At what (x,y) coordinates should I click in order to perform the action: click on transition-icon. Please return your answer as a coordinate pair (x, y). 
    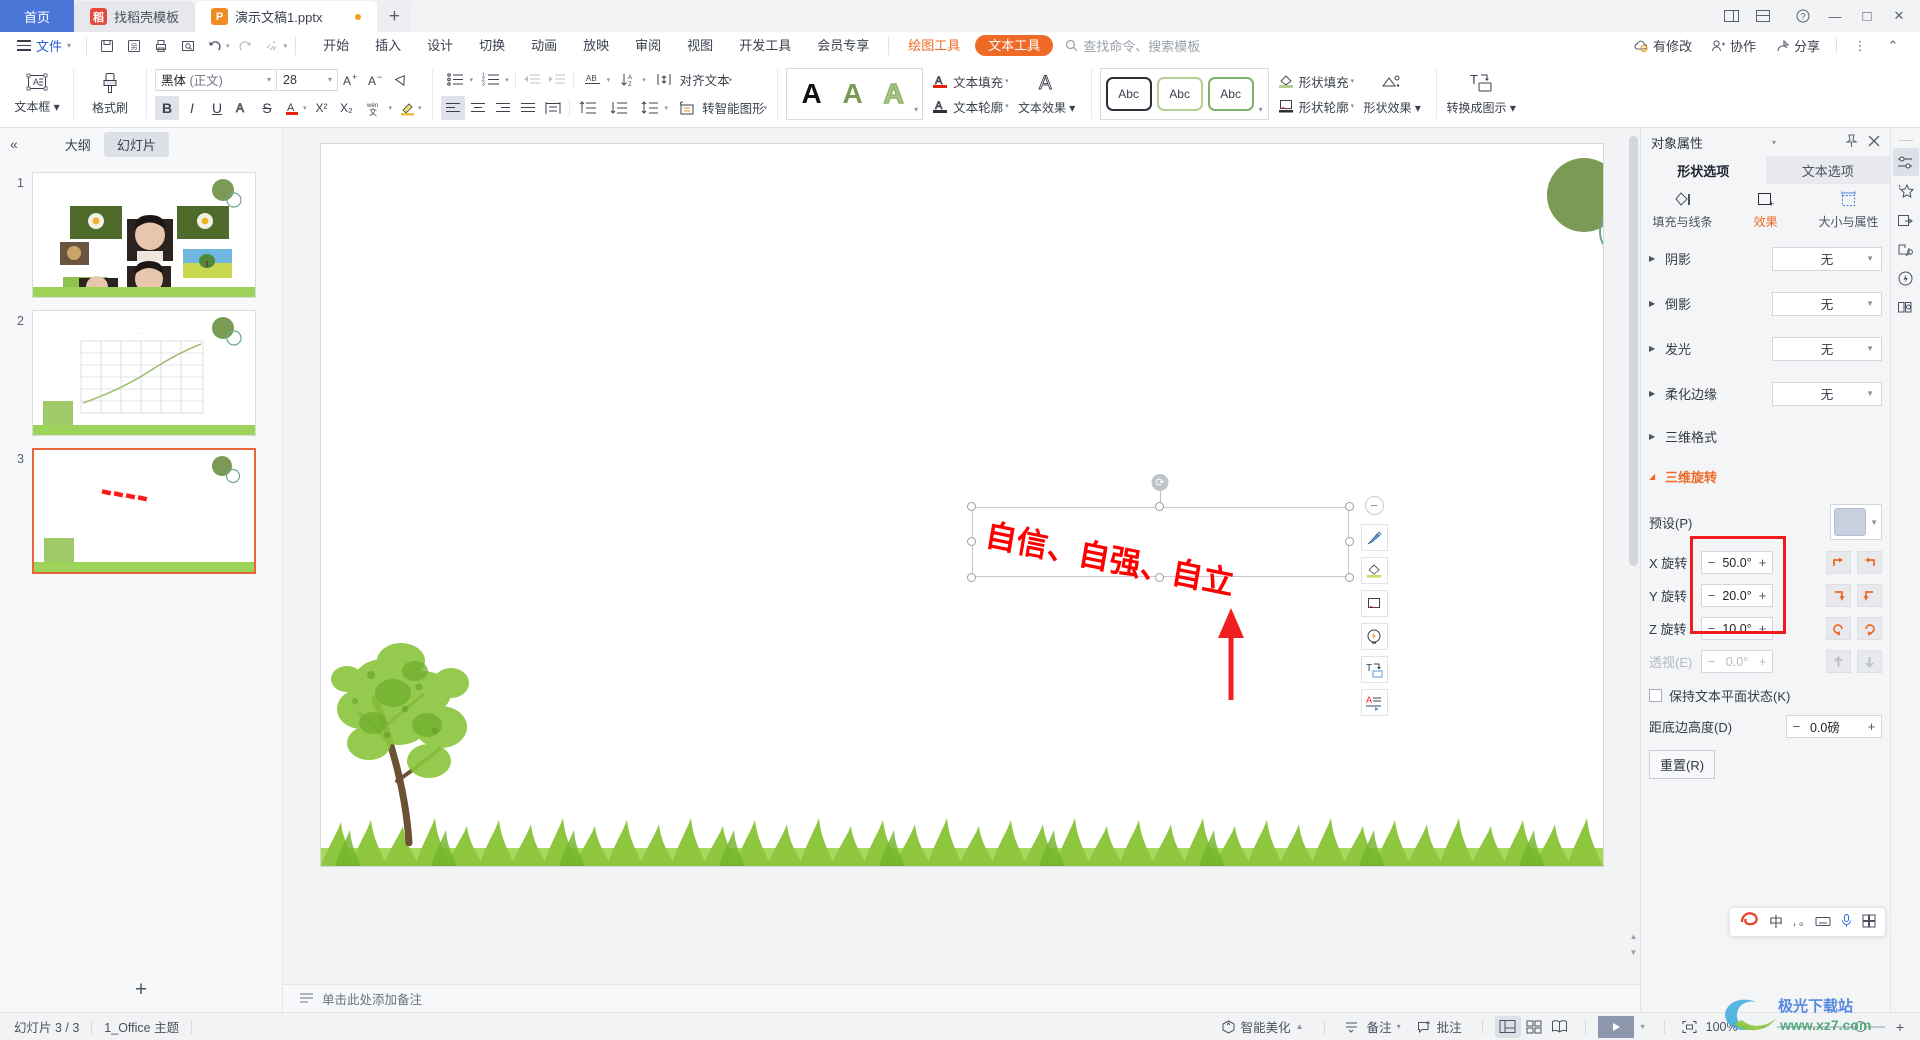
    Looking at the image, I should click on (1906, 220).